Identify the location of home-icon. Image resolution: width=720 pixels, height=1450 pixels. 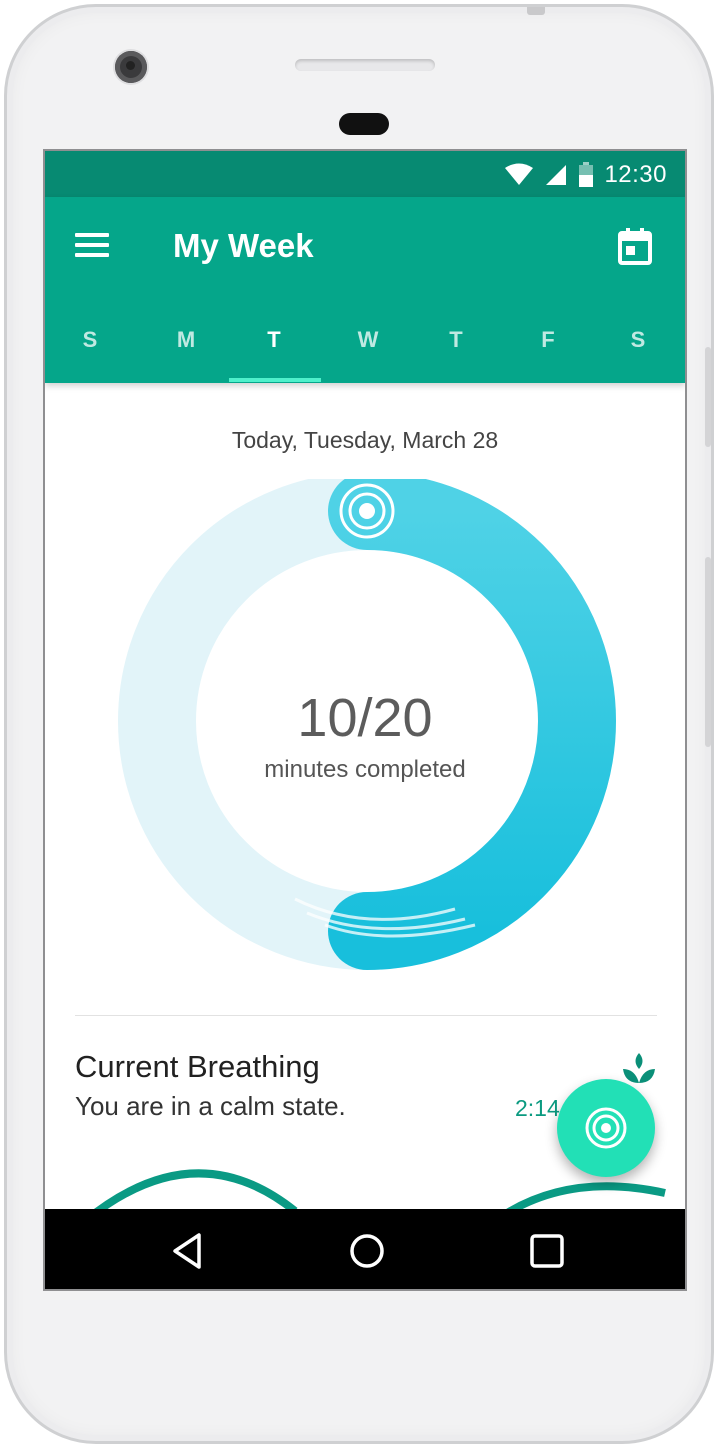
(367, 1251).